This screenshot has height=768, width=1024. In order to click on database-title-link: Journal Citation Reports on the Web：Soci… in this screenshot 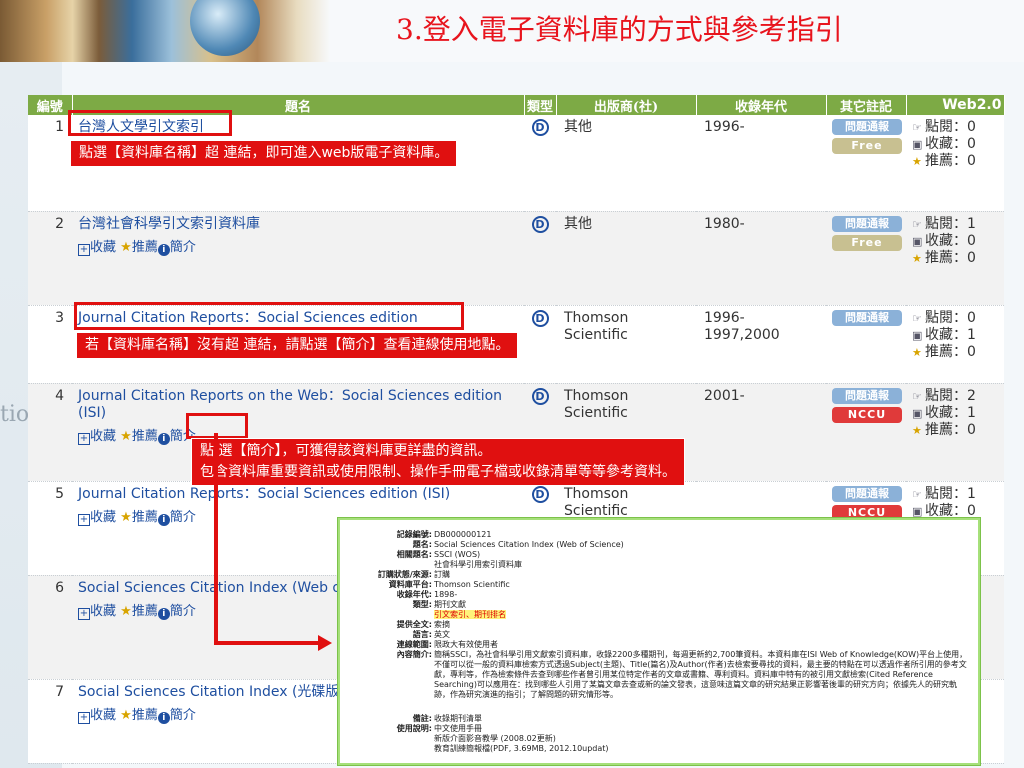, I will do `click(301, 405)`.